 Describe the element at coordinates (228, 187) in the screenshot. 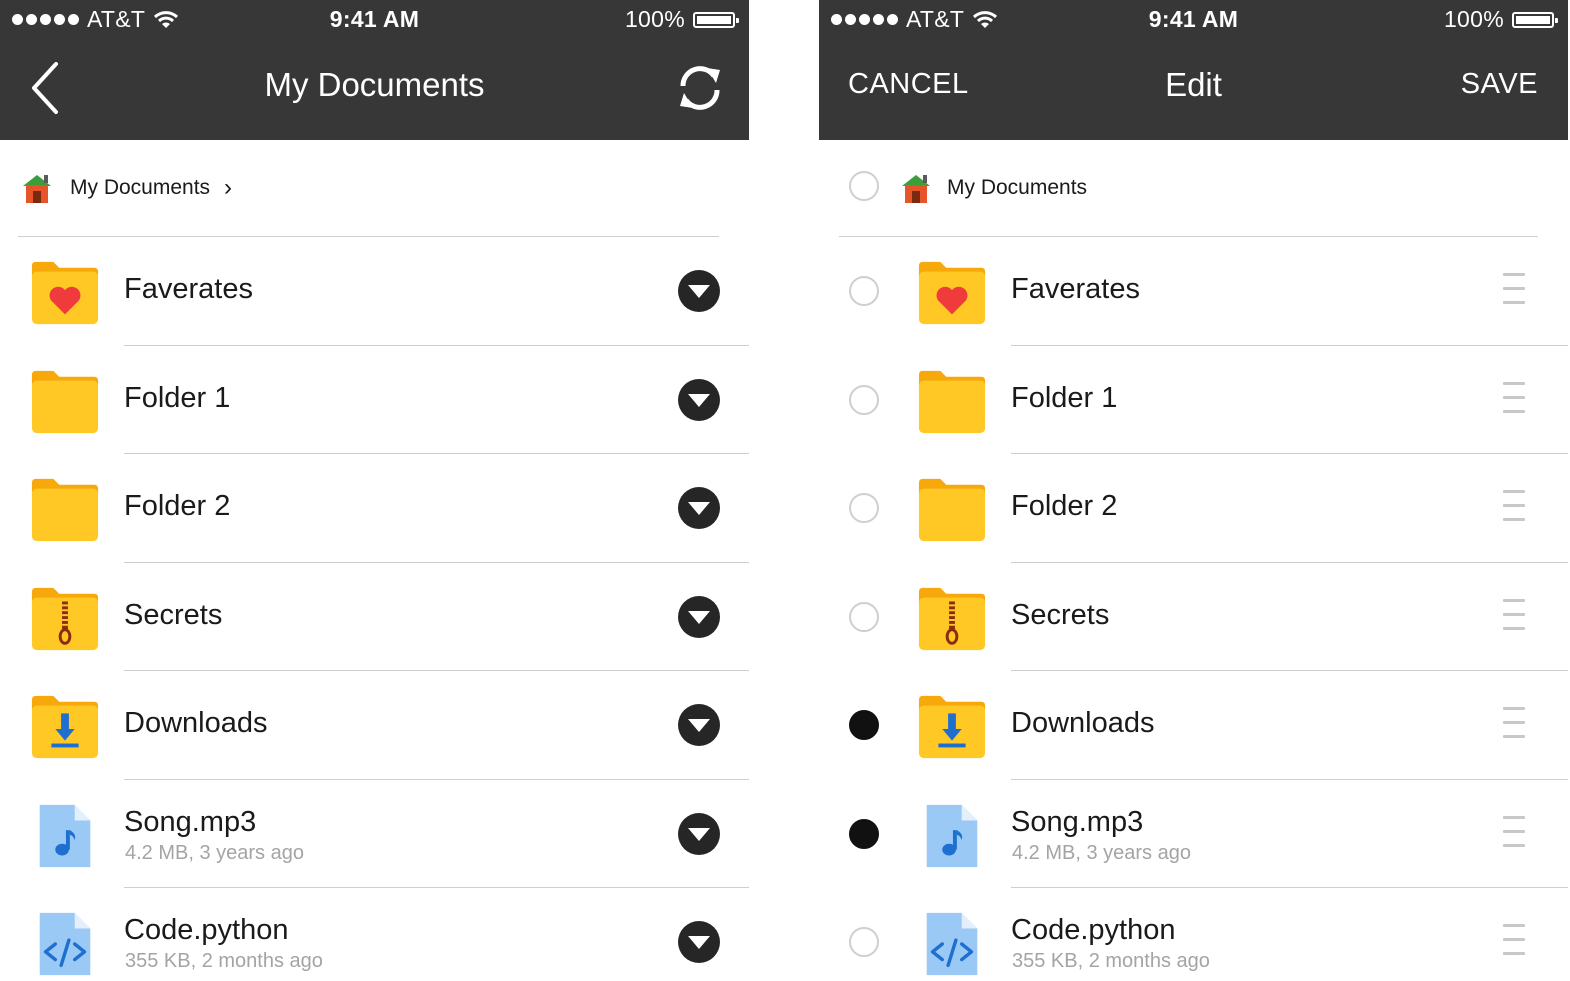

I see `chevron-right-icon: ›` at that location.